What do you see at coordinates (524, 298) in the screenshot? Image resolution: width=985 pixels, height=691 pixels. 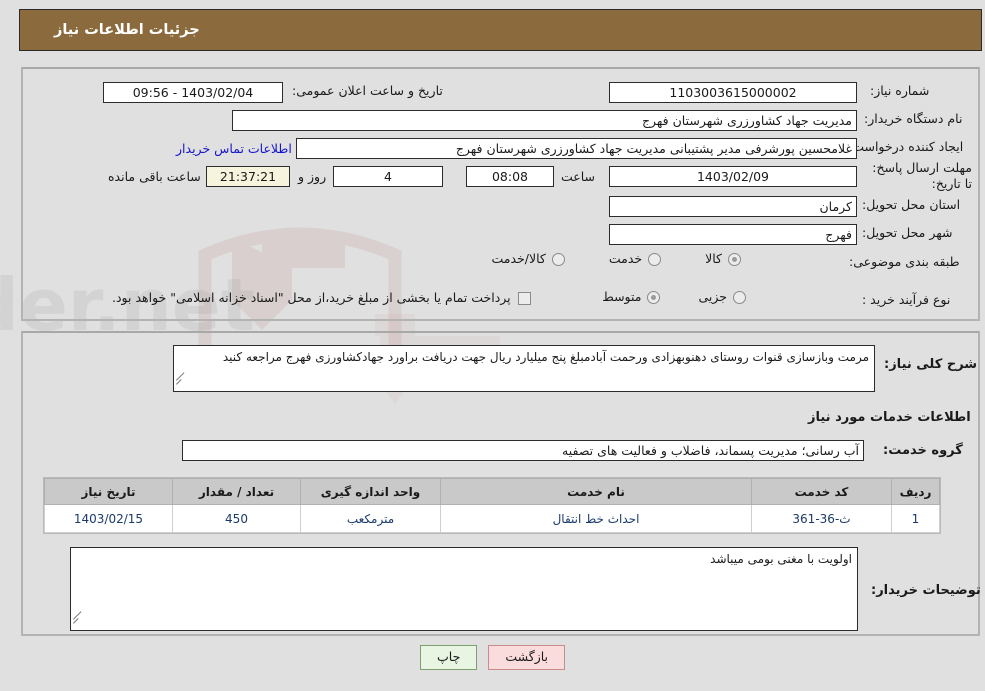 I see `treasury-bonds-checkbox` at bounding box center [524, 298].